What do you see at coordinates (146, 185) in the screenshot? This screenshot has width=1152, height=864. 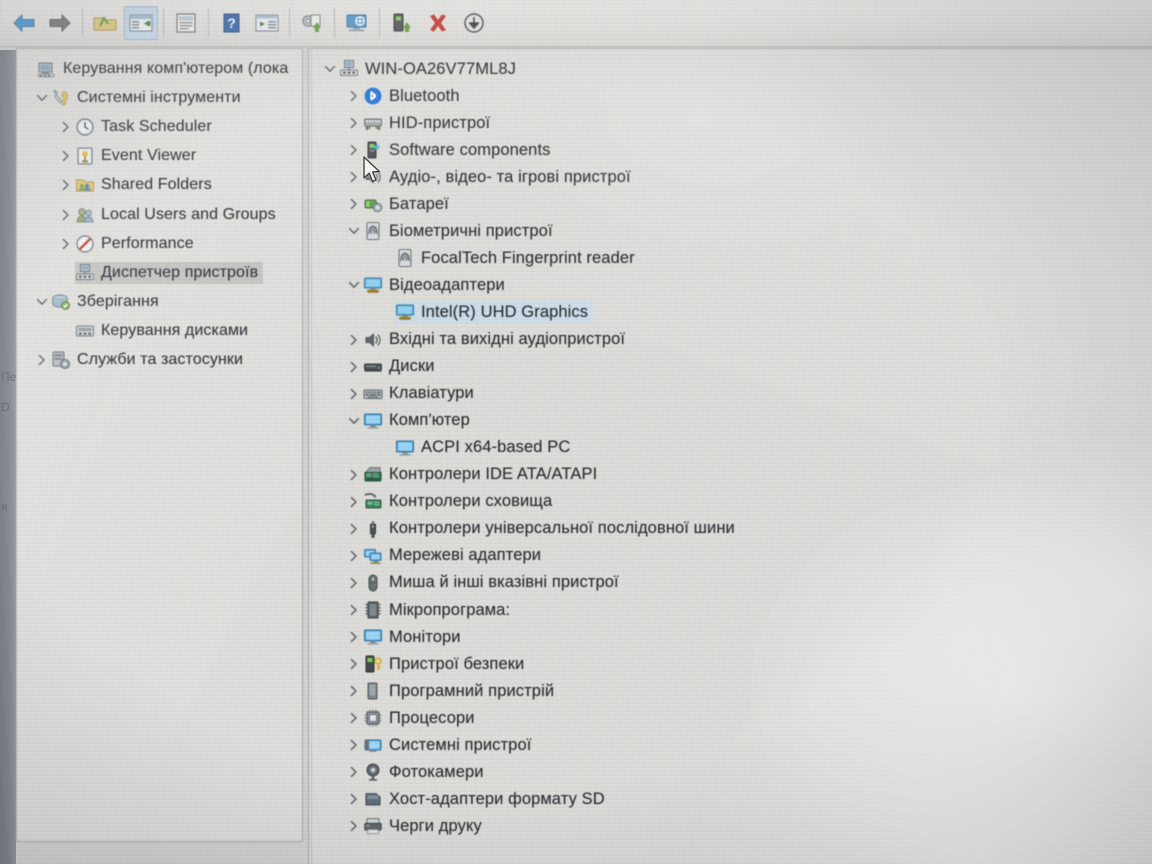 I see `sidebar-item-content: Shared Folders` at bounding box center [146, 185].